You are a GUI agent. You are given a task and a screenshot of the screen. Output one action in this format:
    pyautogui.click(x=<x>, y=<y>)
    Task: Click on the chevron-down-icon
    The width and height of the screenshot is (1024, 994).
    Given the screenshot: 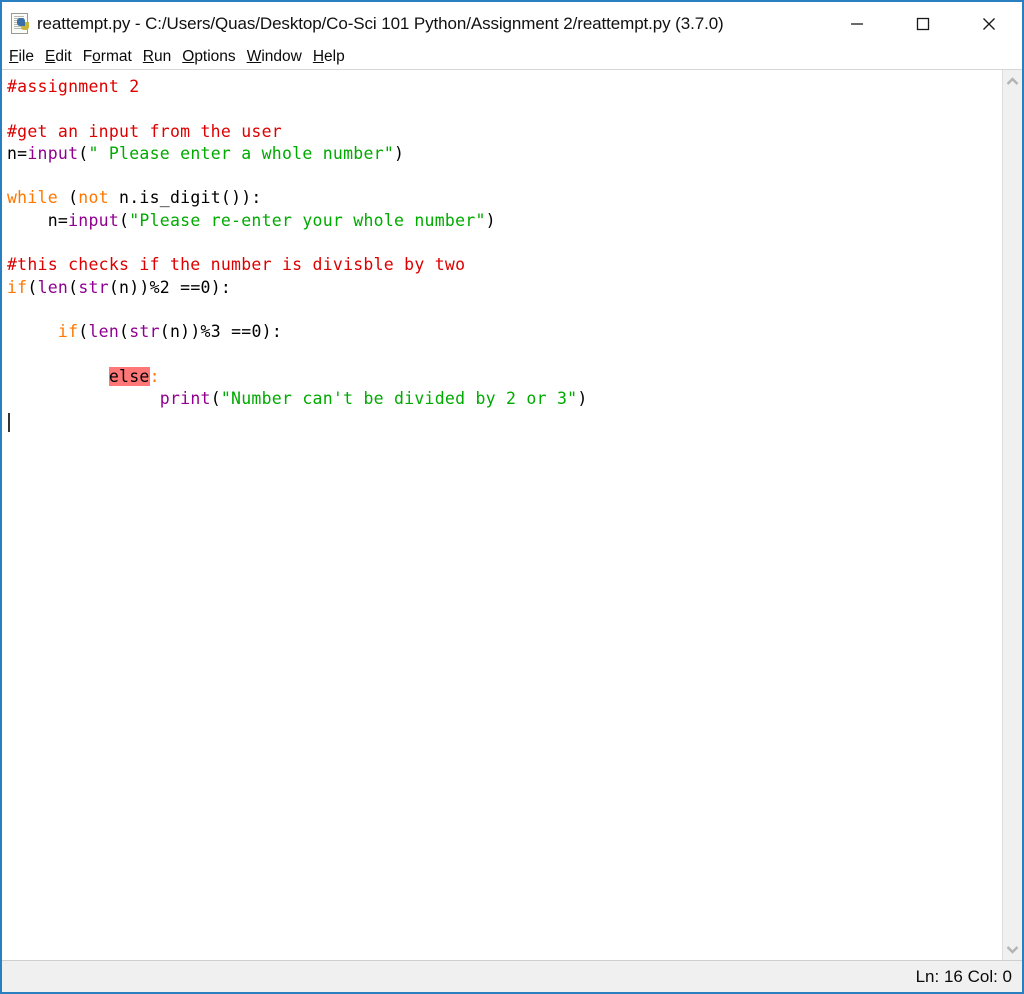 What is the action you would take?
    pyautogui.click(x=1012, y=949)
    